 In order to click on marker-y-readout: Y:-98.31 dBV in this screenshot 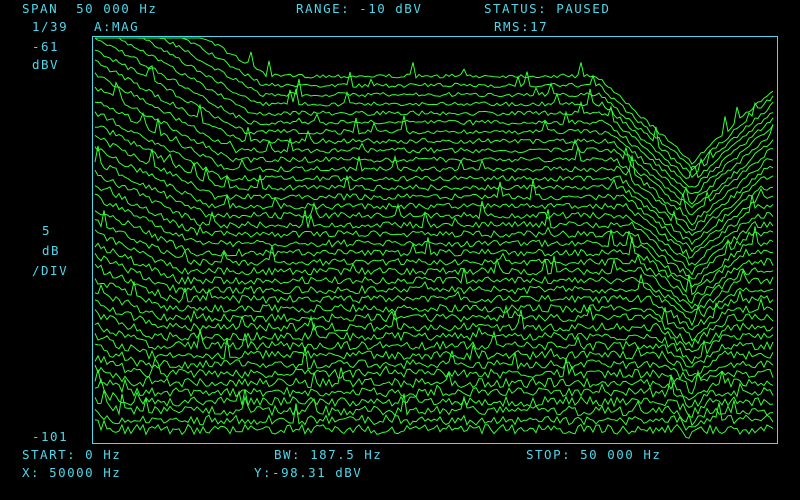, I will do `click(308, 472)`.